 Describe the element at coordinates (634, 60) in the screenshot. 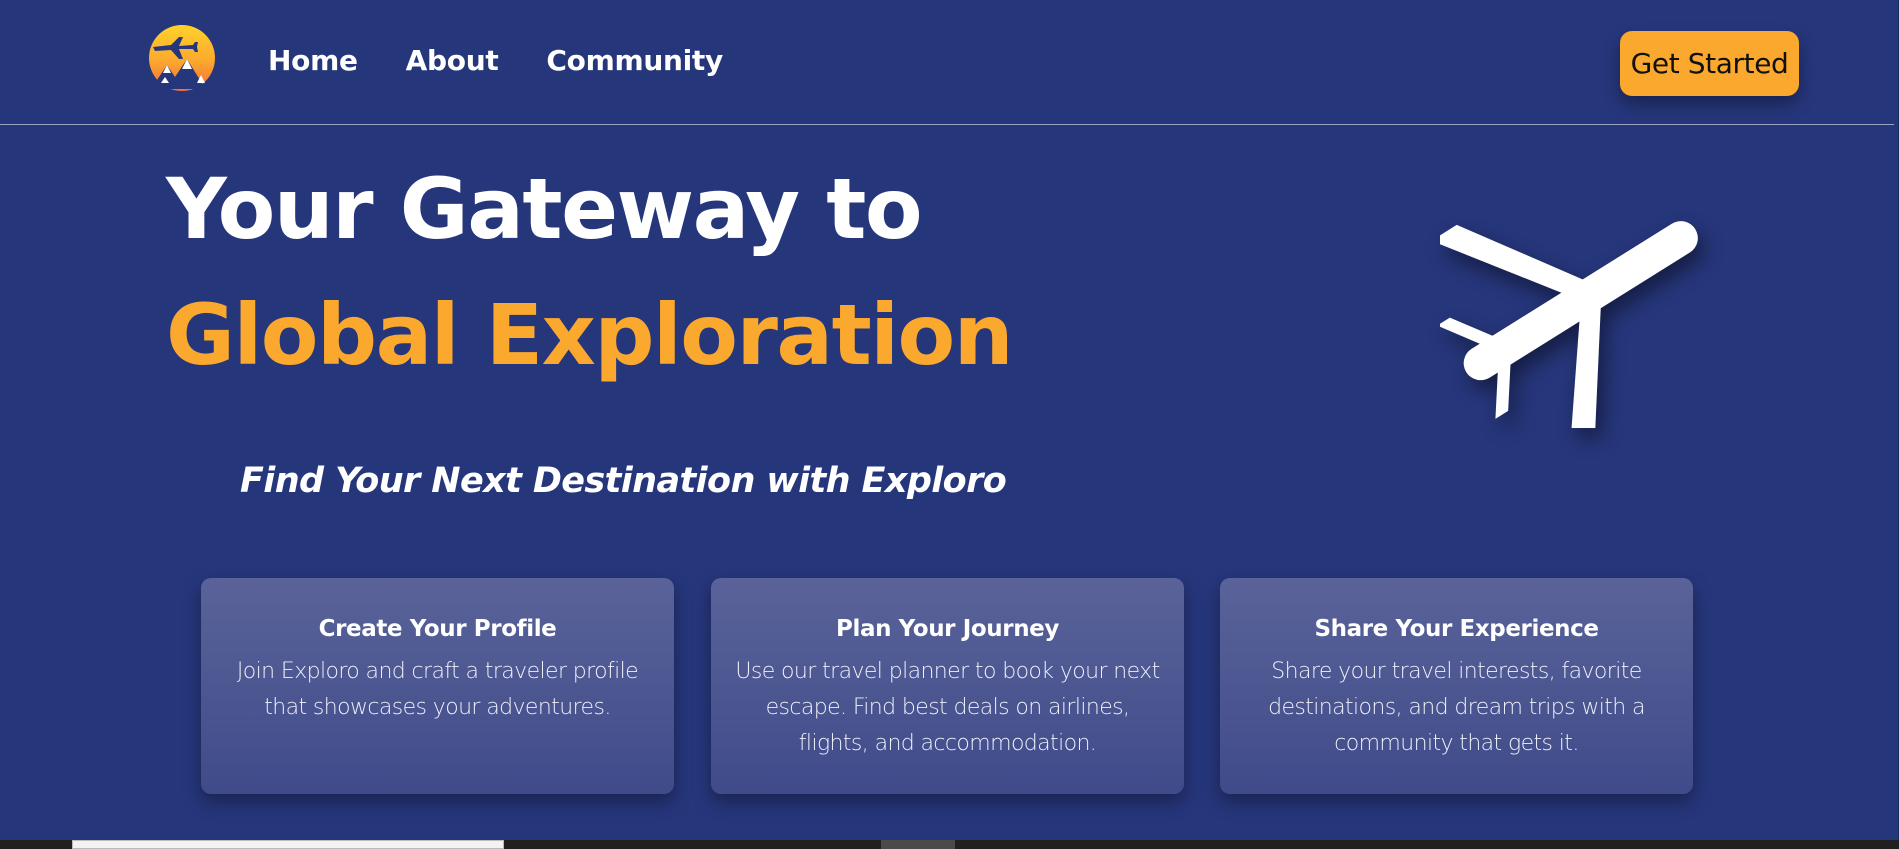

I see `nav-link-community: Community` at that location.